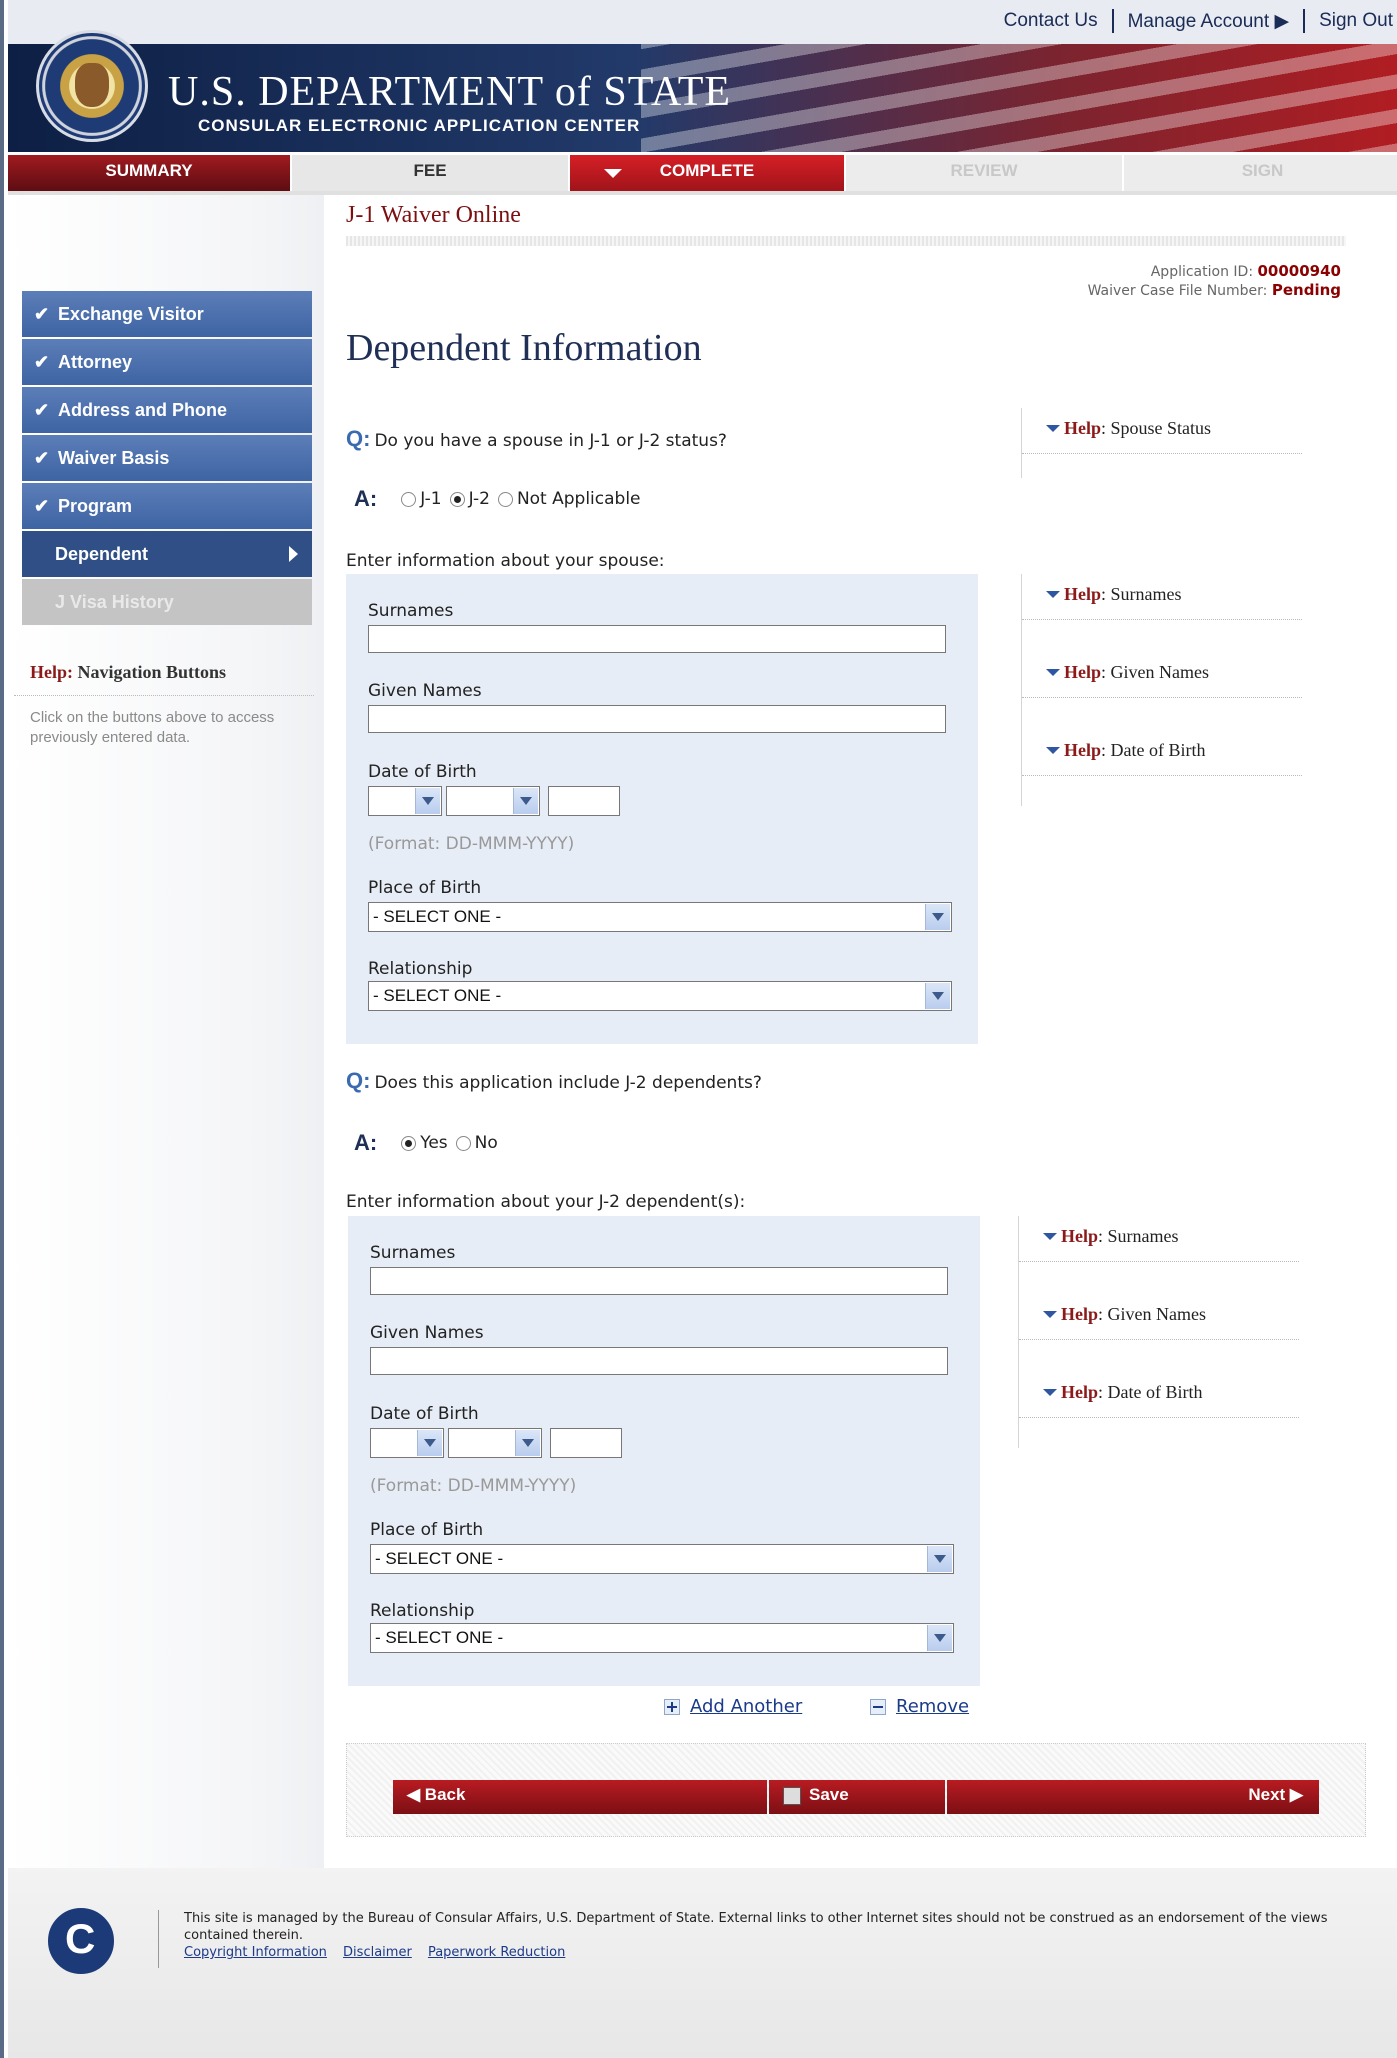  I want to click on step-sign: SIGN, so click(1260, 173).